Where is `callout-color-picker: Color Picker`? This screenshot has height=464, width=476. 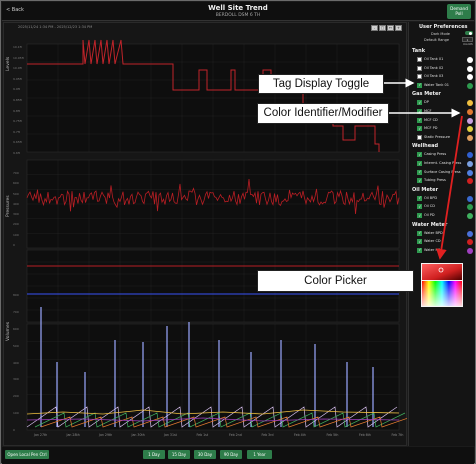 callout-color-picker: Color Picker is located at coordinates (335, 281).